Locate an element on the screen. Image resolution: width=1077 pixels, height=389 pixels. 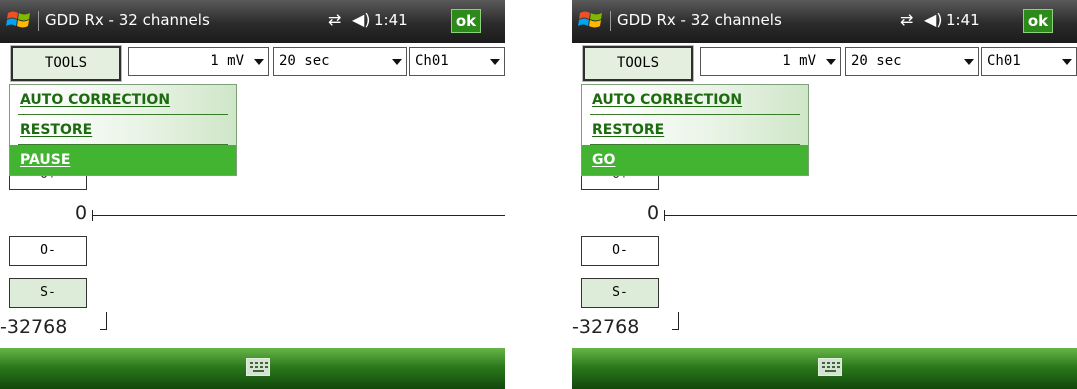
menu-item-toggle: PAUSE is located at coordinates (123, 160).